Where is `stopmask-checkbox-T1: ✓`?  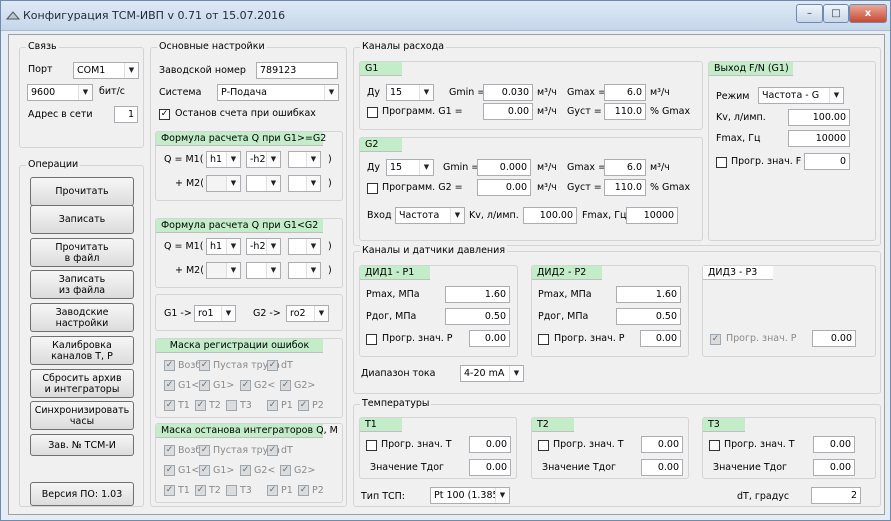 stopmask-checkbox-T1: ✓ is located at coordinates (169, 490).